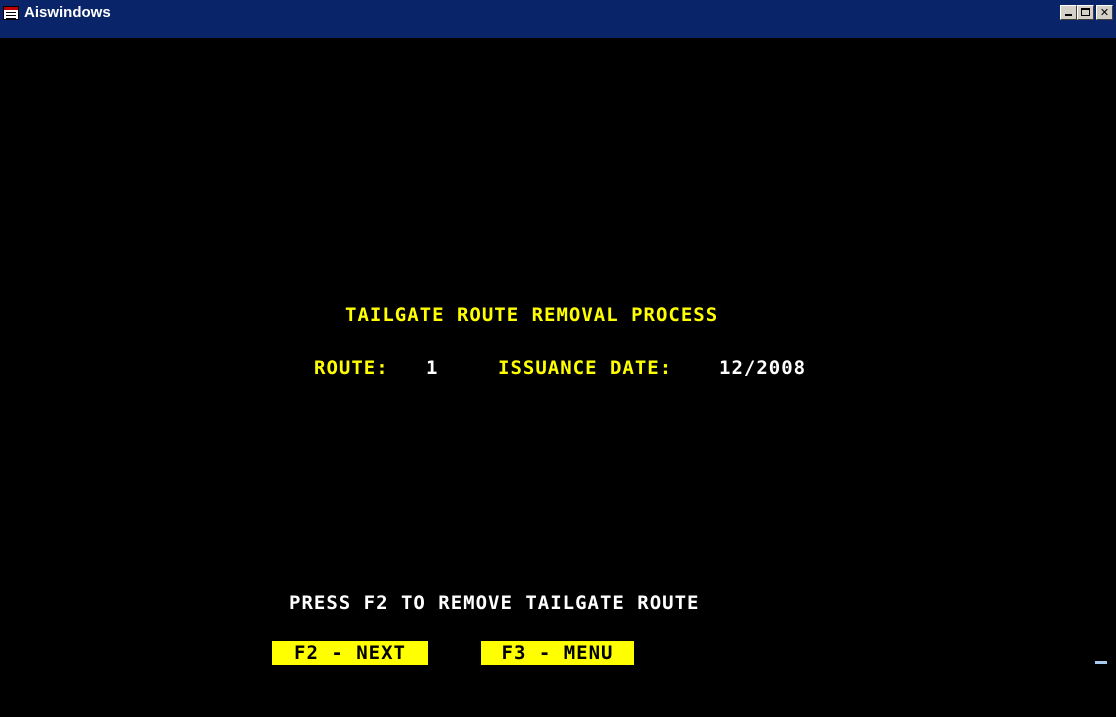 This screenshot has width=1116, height=717. I want to click on minimize-button, so click(1068, 12).